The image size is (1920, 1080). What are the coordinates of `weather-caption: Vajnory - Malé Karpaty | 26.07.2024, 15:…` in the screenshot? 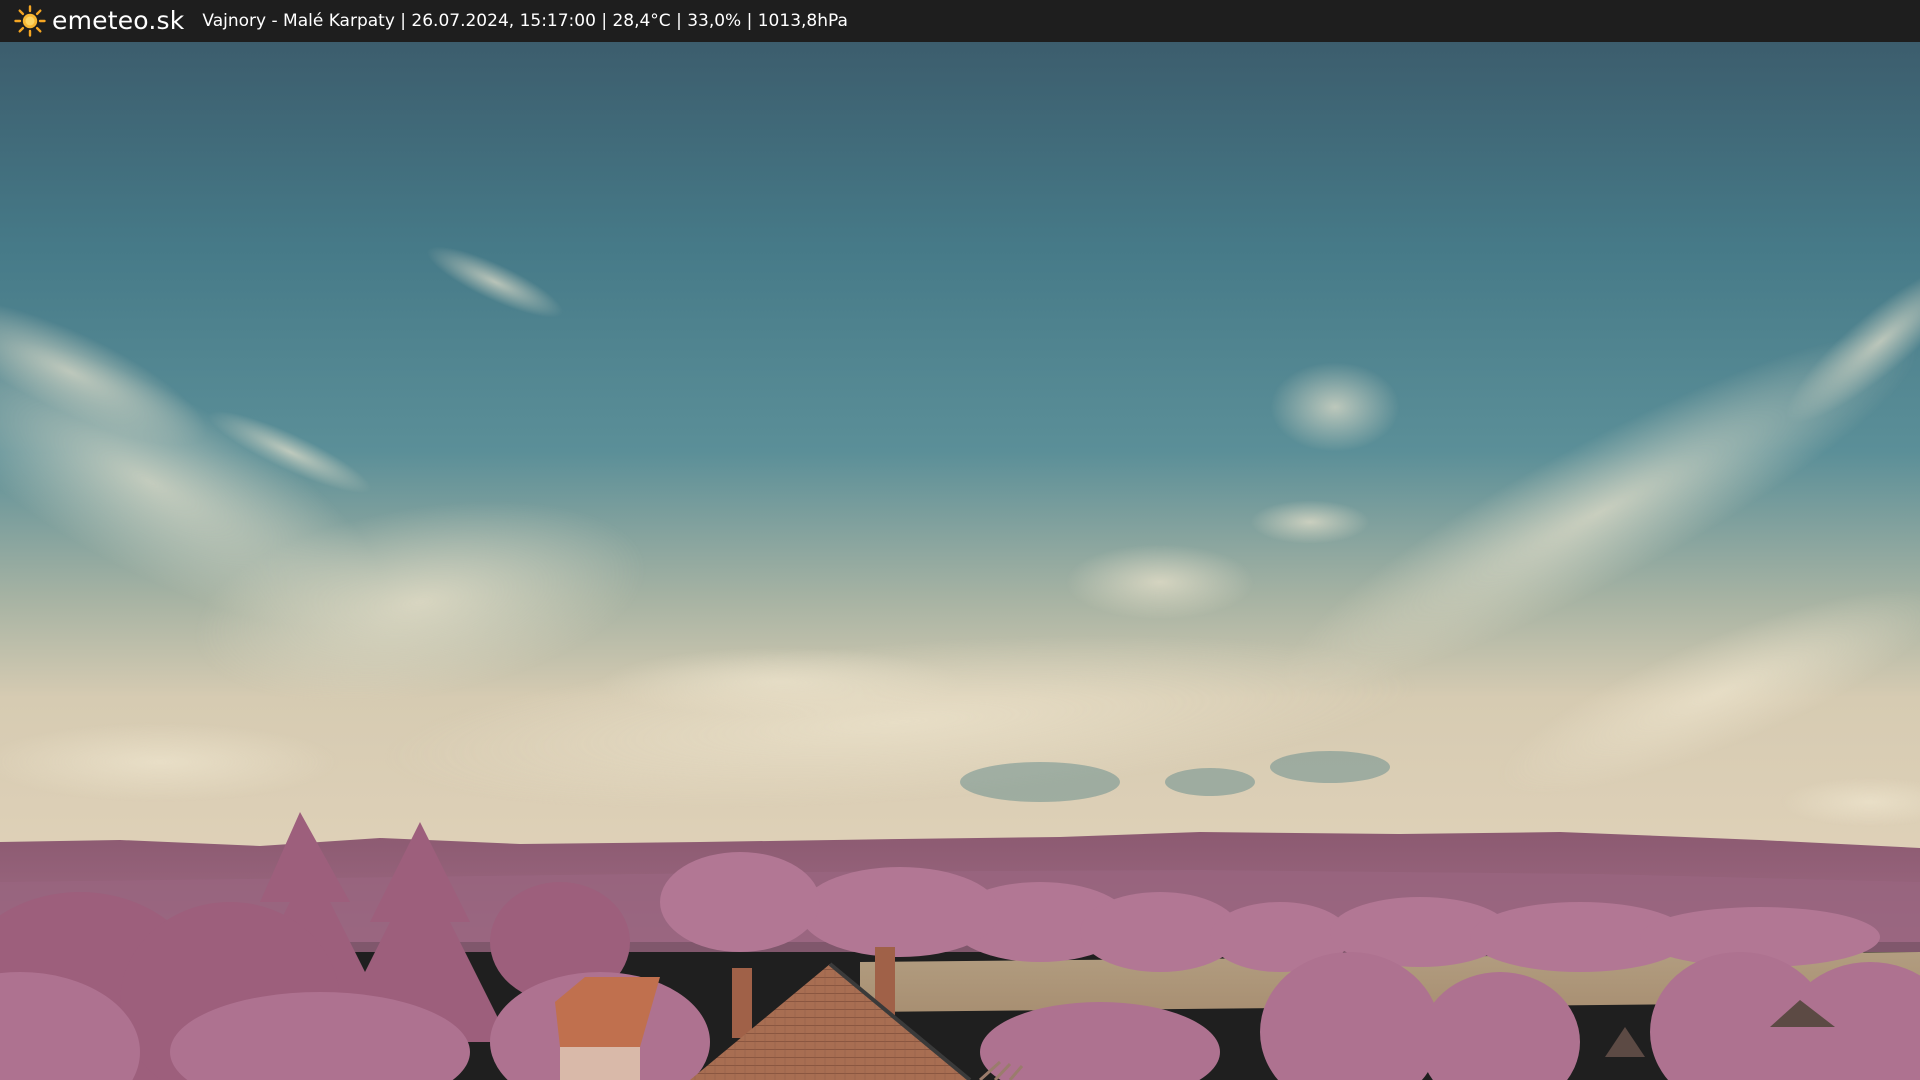 It's located at (525, 21).